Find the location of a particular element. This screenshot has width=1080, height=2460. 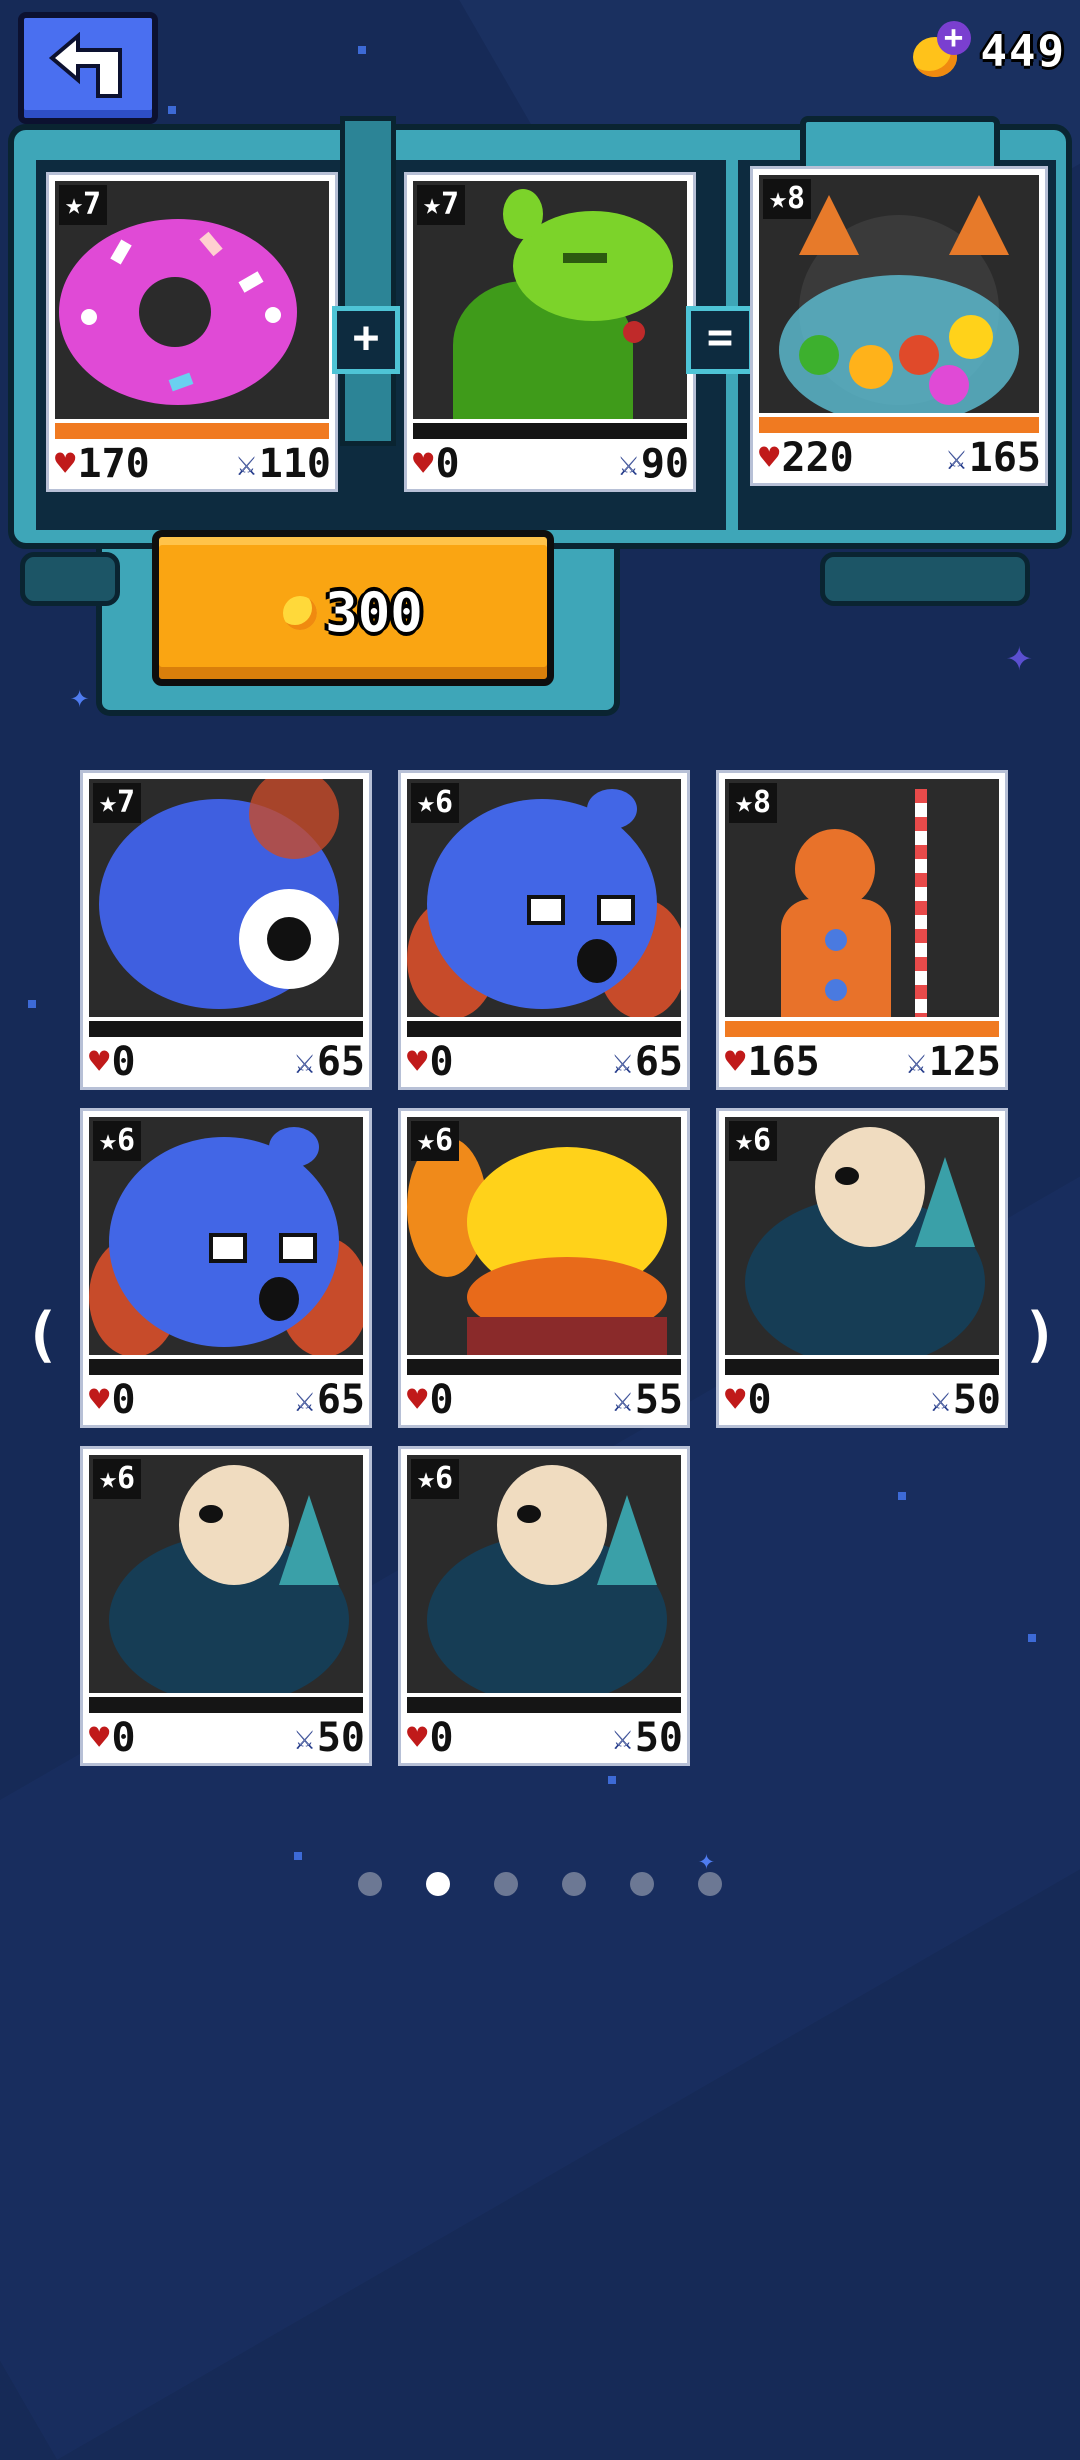

attack-value: 90 is located at coordinates (664, 464).